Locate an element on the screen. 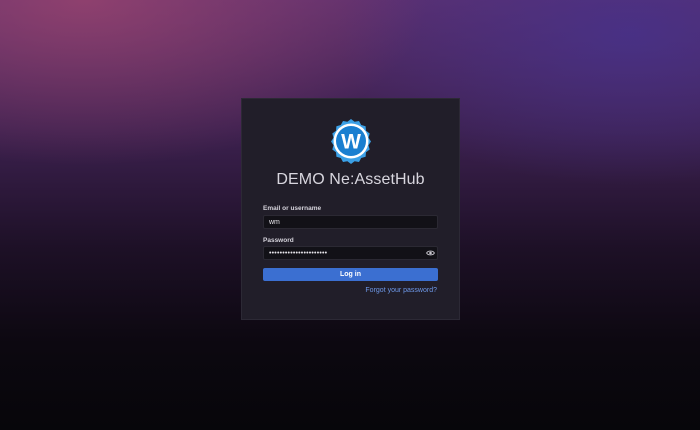 The width and height of the screenshot is (700, 430). app-title: DEMO Ne:AssetHub is located at coordinates (350, 179).